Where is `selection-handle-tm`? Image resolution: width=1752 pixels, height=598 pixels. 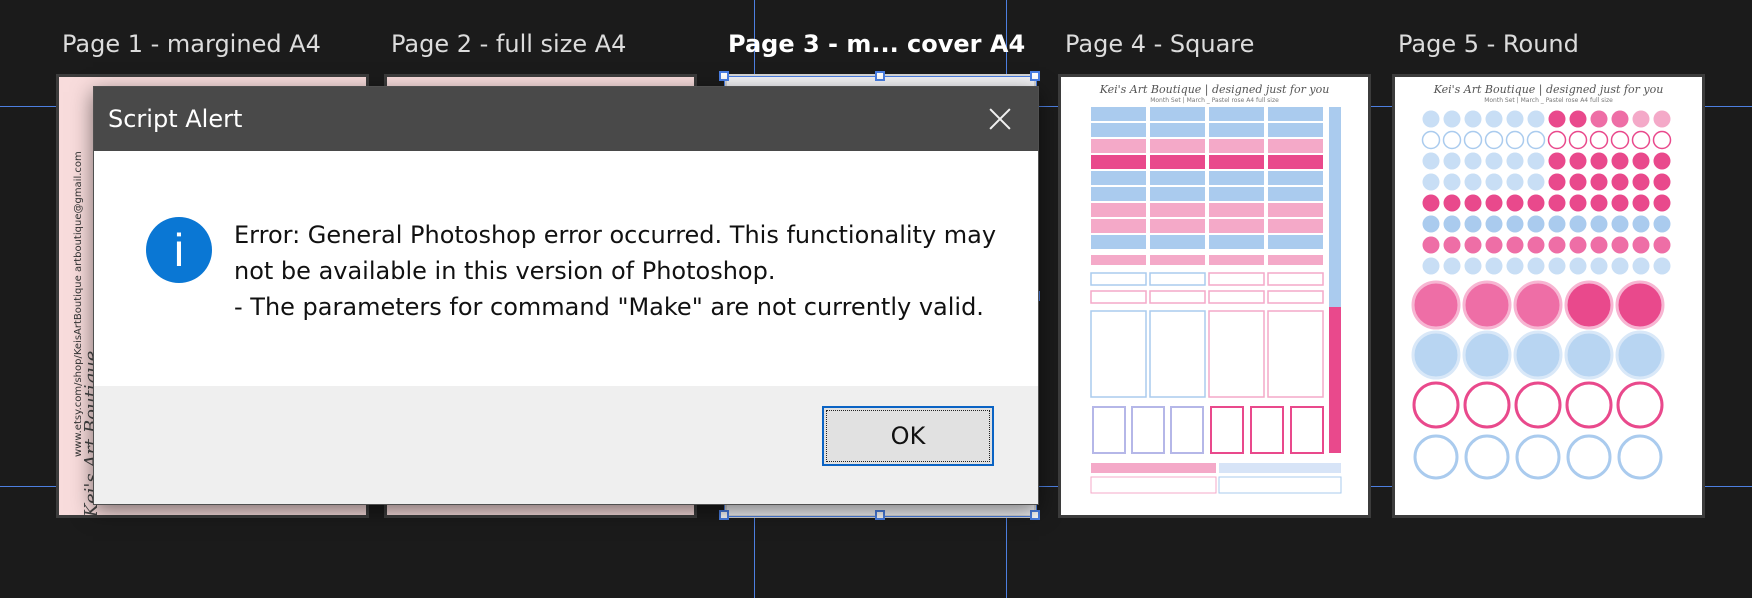 selection-handle-tm is located at coordinates (880, 76).